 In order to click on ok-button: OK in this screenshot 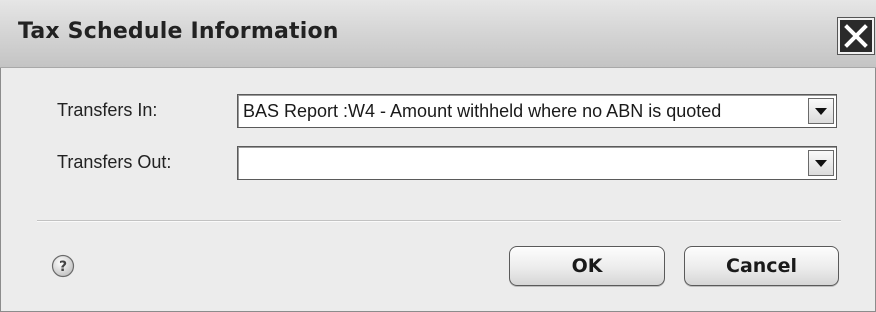, I will do `click(587, 266)`.